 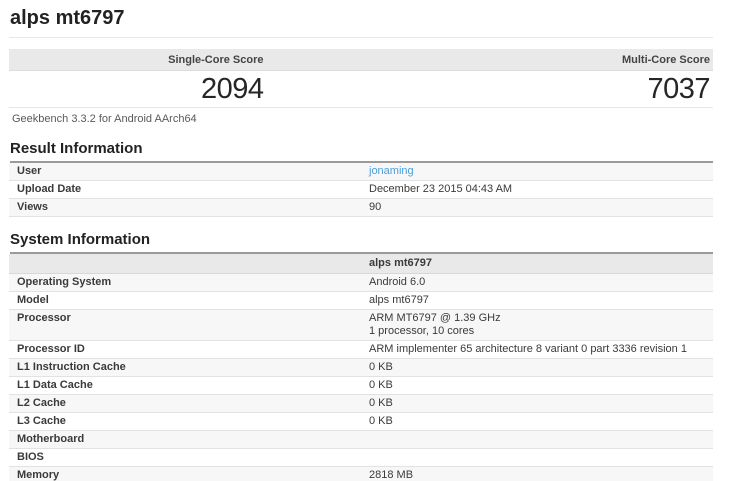 I want to click on single-core-score-label: Single-Core Score, so click(x=216, y=59).